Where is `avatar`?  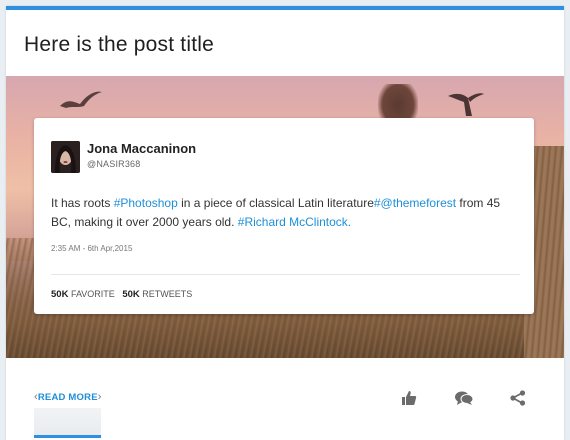 avatar is located at coordinates (65, 157).